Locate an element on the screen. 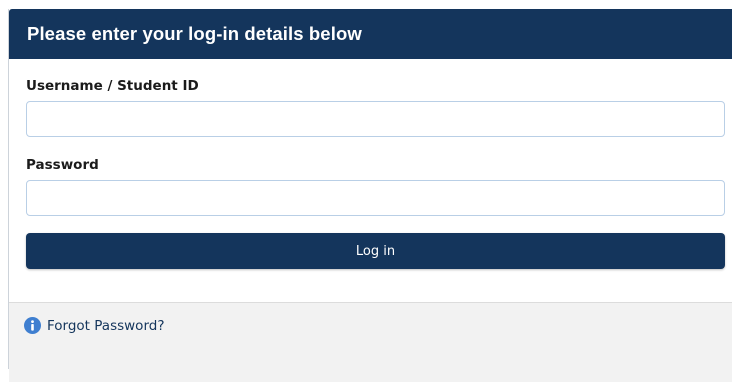  password-label: Password is located at coordinates (62, 165).